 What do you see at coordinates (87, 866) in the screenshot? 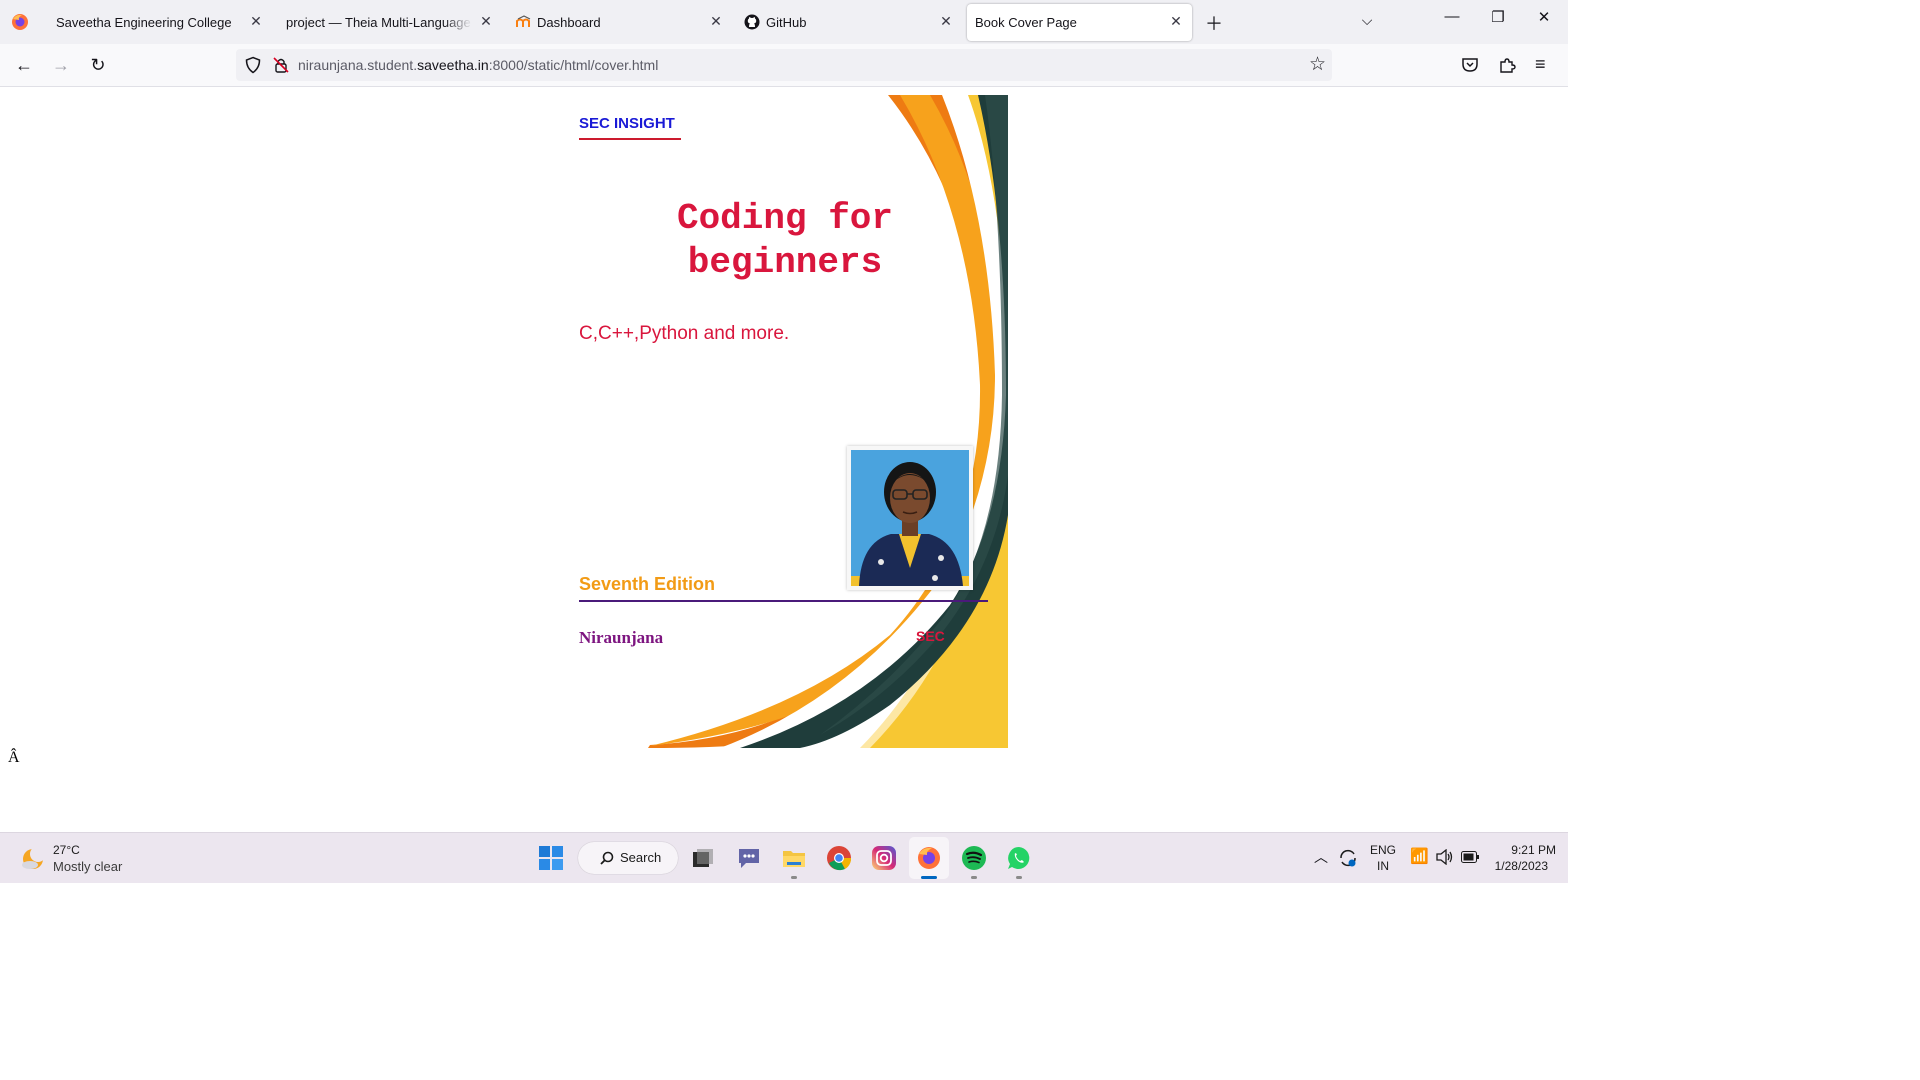
I see `weather-description: Mostly clear` at bounding box center [87, 866].